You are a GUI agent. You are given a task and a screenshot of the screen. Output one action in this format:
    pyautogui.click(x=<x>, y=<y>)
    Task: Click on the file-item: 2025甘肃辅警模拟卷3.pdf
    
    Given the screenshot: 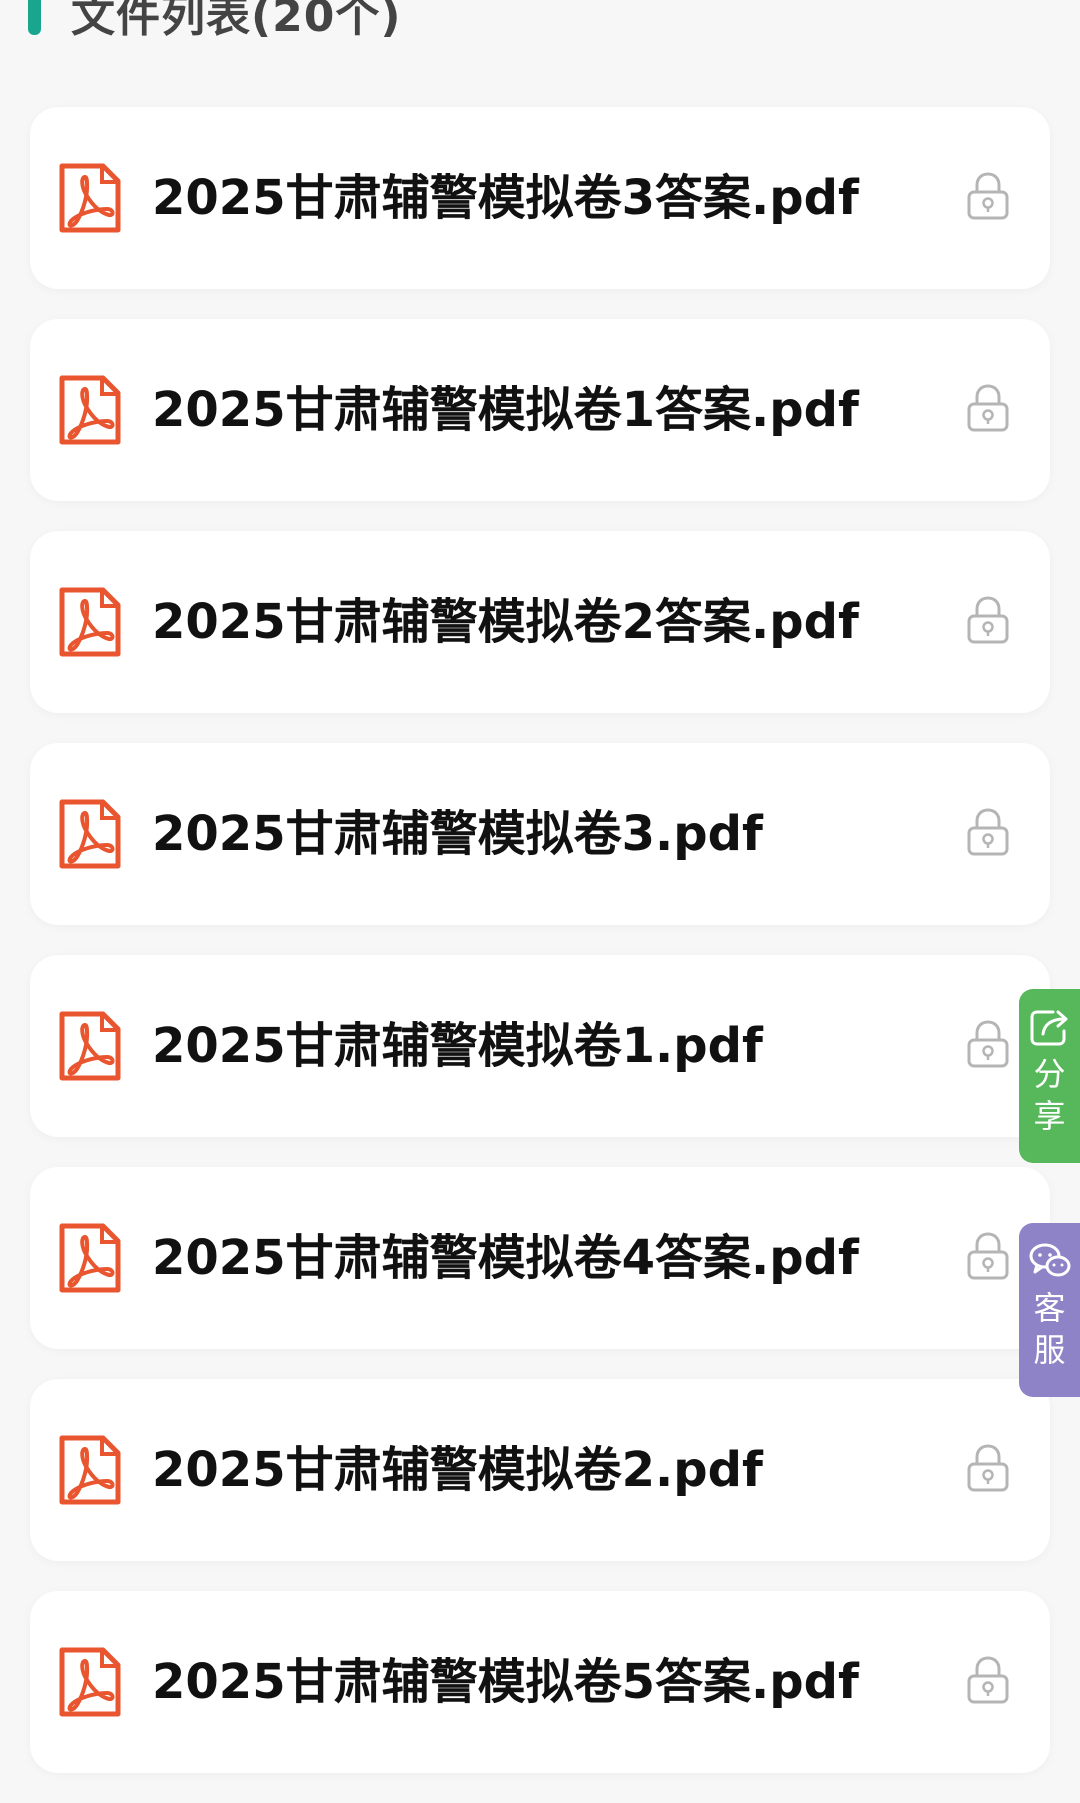 What is the action you would take?
    pyautogui.click(x=540, y=834)
    